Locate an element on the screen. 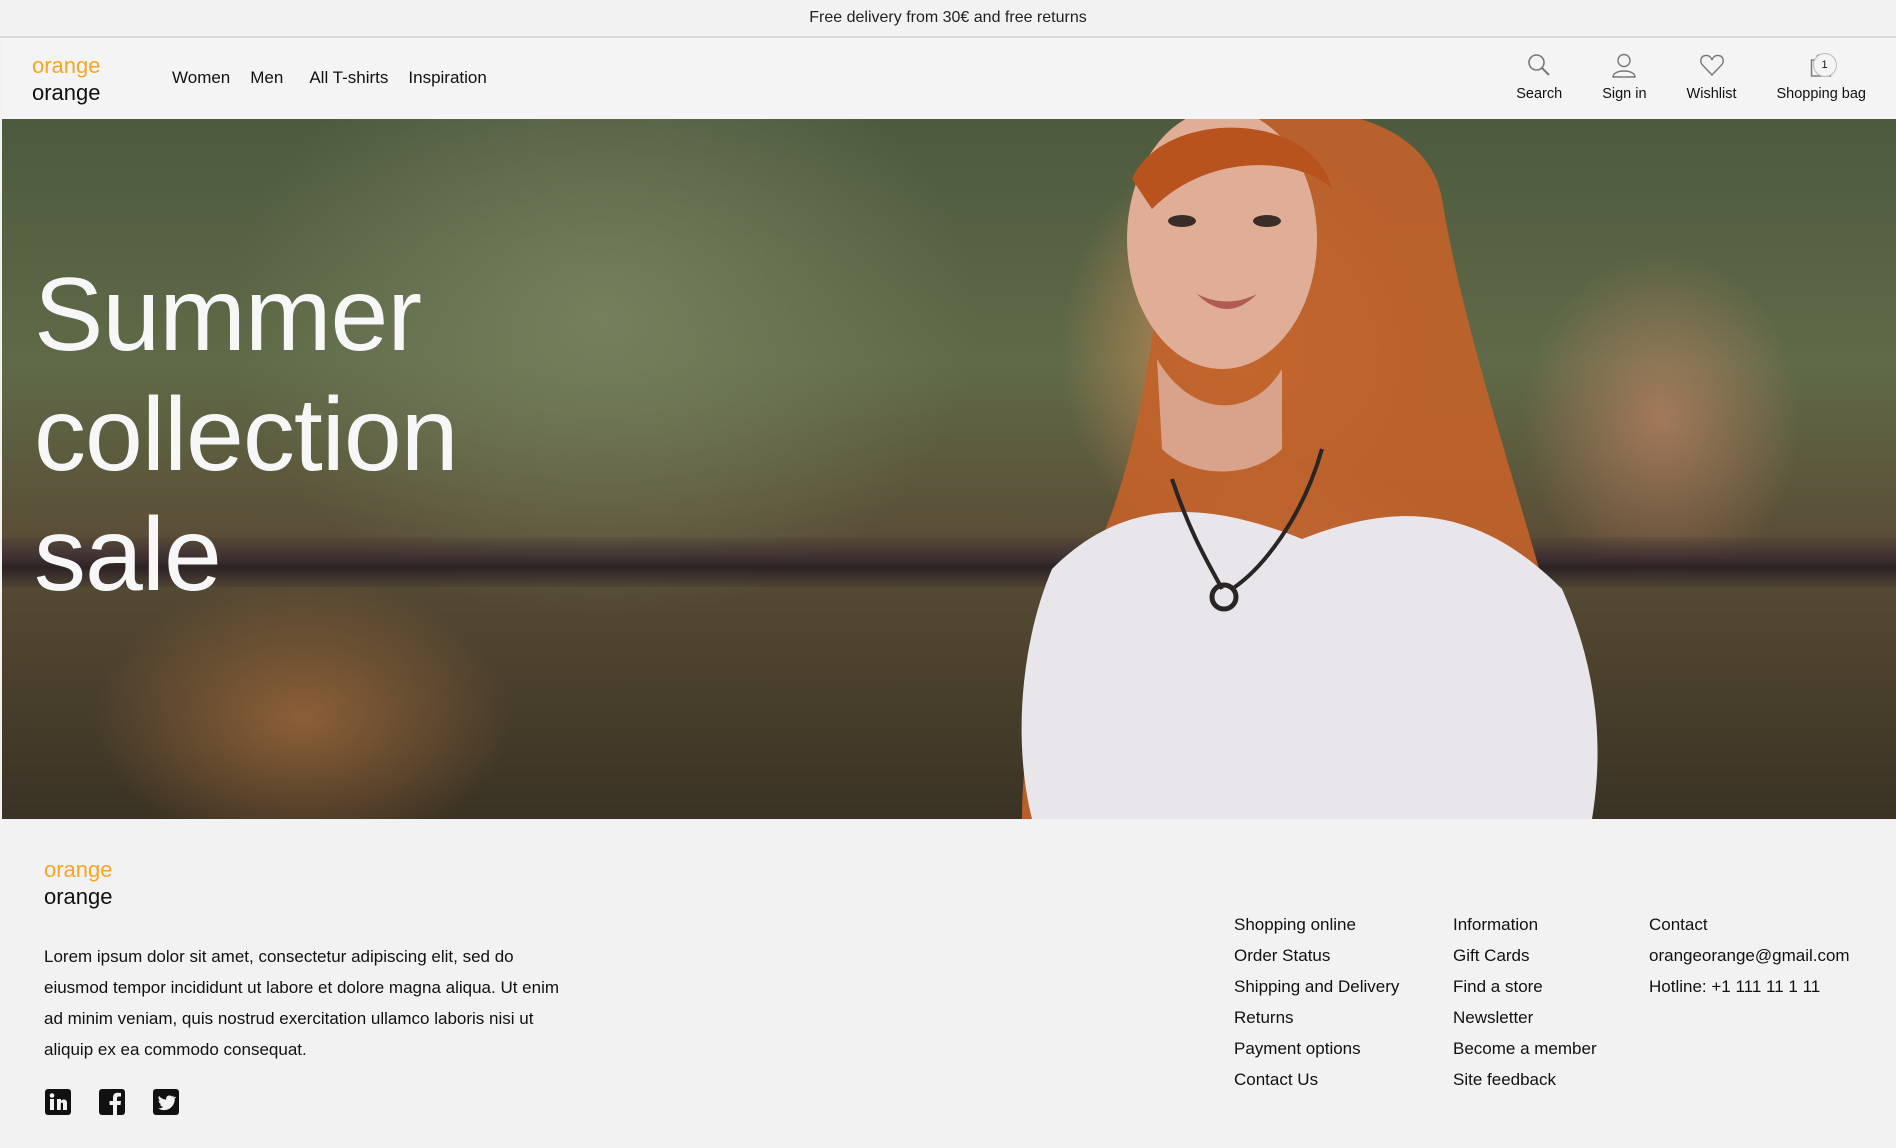  search-label: Search is located at coordinates (1539, 94).